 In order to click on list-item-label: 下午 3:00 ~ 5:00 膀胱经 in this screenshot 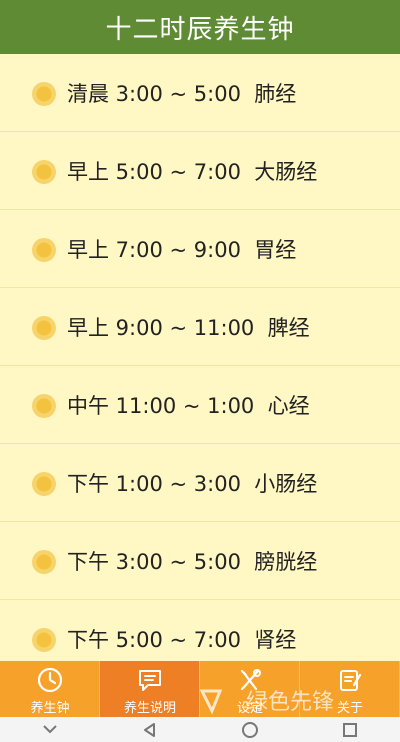, I will do `click(192, 562)`.